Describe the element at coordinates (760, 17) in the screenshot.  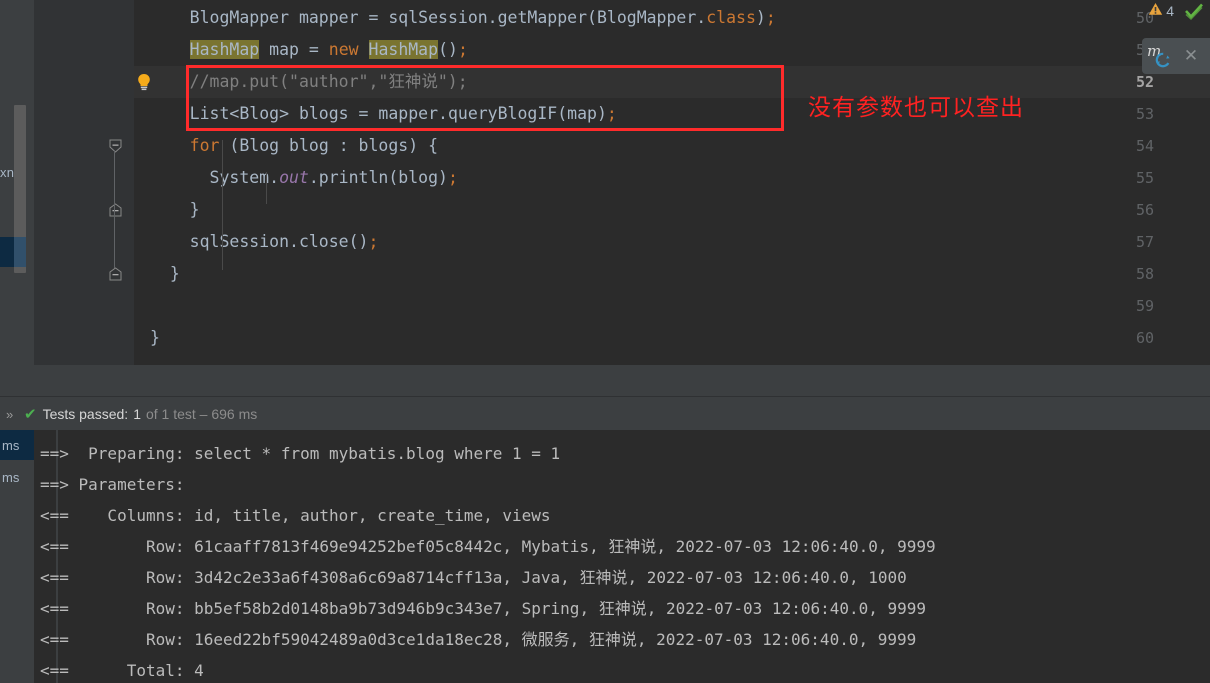
I see `code-token: )` at that location.